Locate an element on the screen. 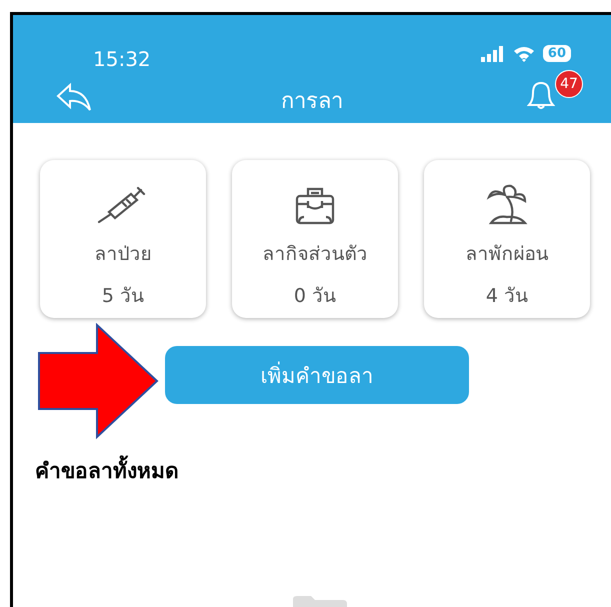 The height and width of the screenshot is (607, 611). leave-card: ลาพักผ่อน 4 วัน is located at coordinates (507, 239).